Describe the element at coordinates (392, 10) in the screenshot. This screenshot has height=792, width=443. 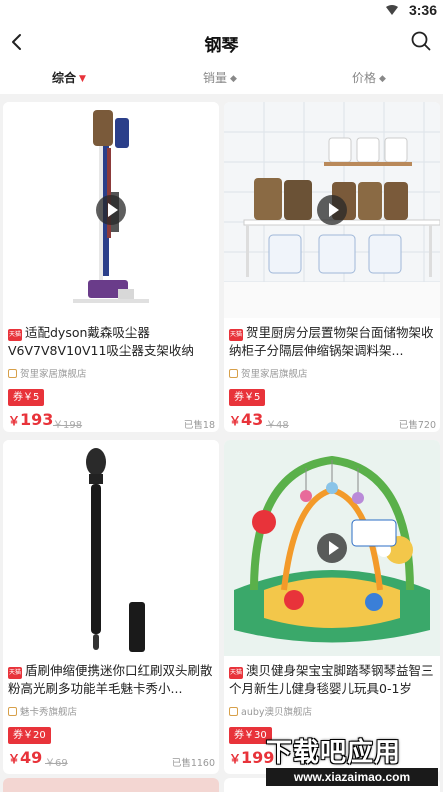
I see `wifi-icon` at that location.